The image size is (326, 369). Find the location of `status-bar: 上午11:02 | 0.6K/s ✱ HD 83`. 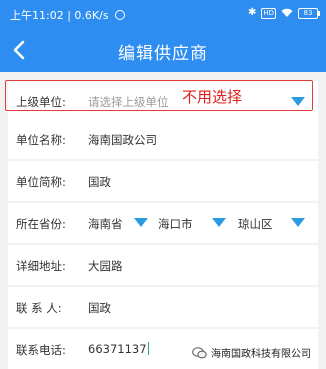

status-bar: 上午11:02 | 0.6K/s ✱ HD 83 is located at coordinates (163, 14).